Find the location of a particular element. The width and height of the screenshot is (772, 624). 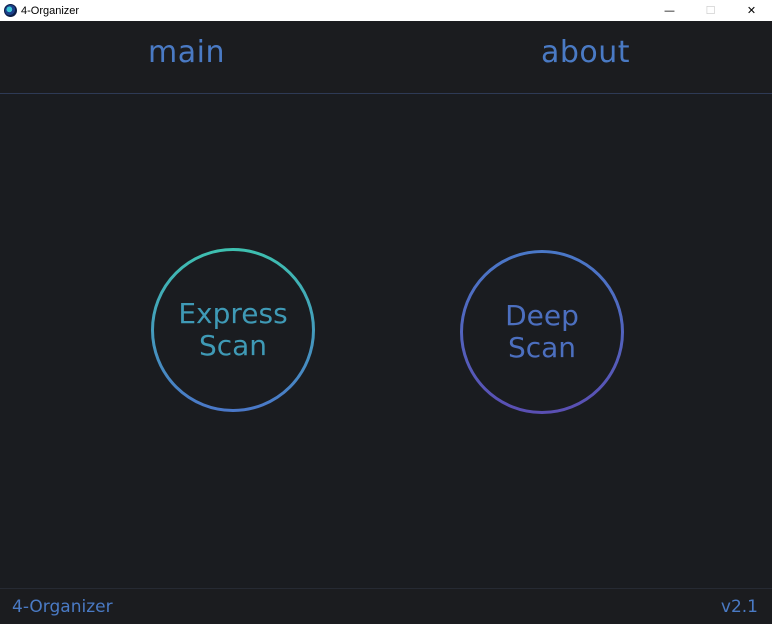

maximize-button: ☐ is located at coordinates (710, 10).